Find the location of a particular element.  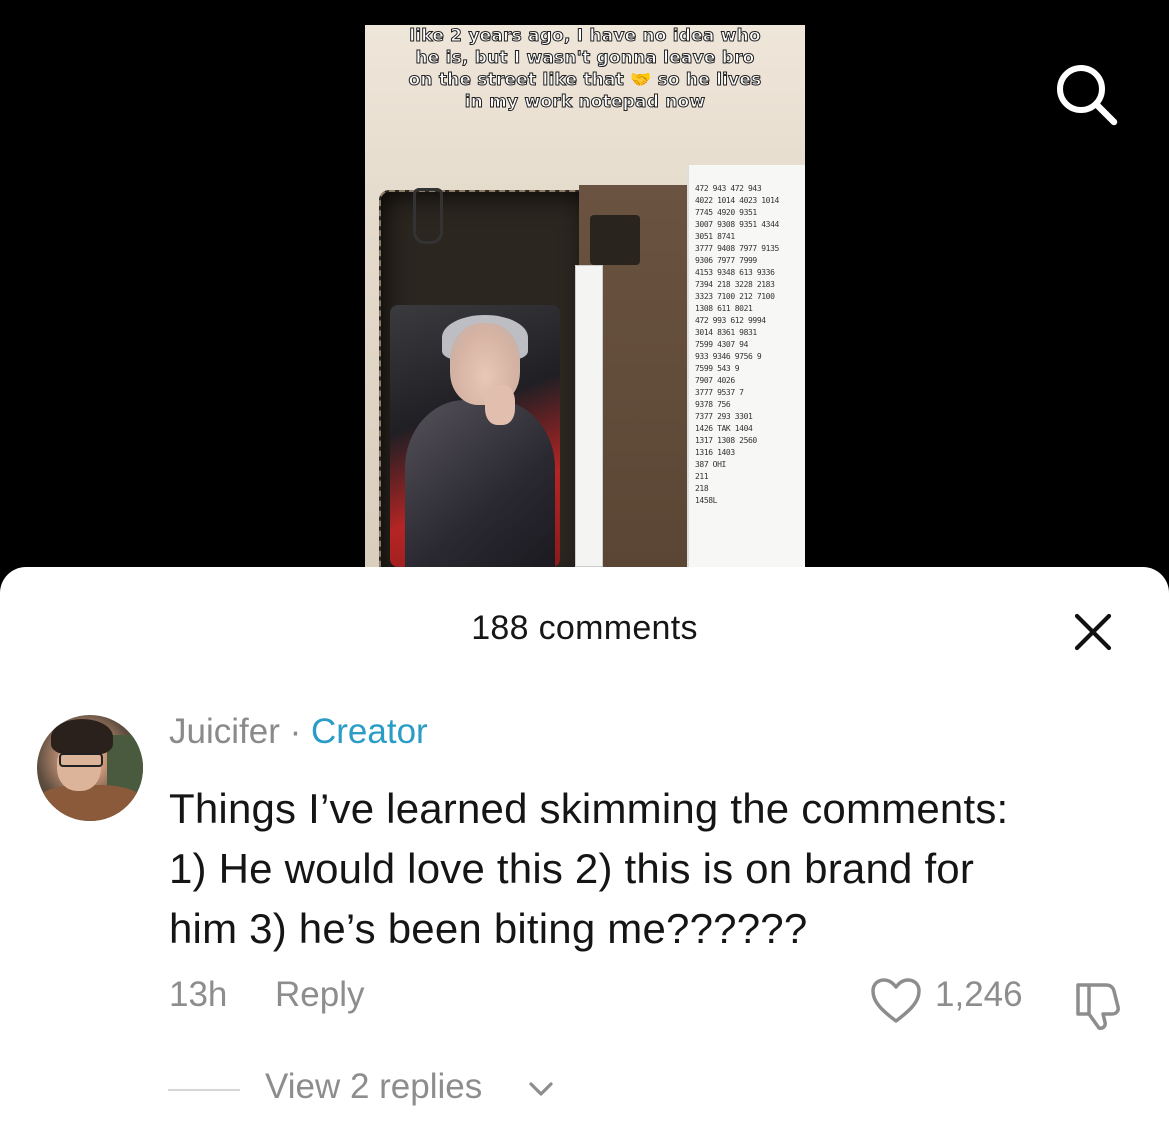

like-count: 1,246 is located at coordinates (979, 994).